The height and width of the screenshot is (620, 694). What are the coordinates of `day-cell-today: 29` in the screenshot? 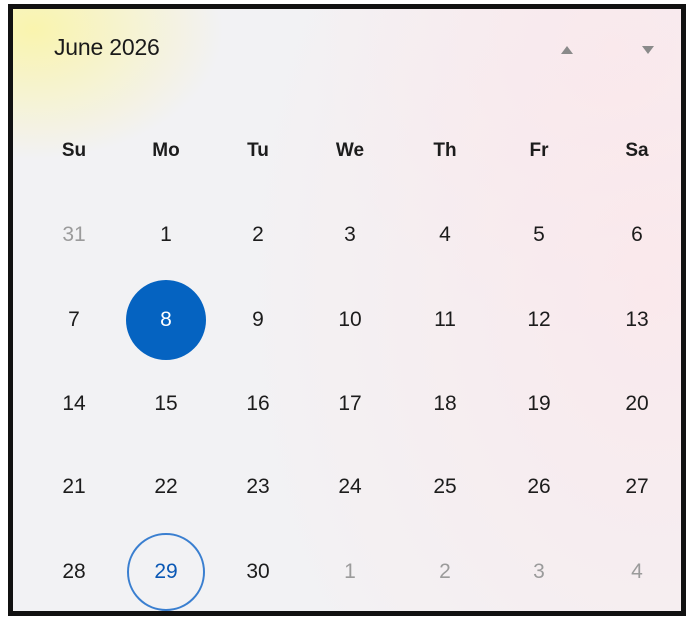 It's located at (166, 572).